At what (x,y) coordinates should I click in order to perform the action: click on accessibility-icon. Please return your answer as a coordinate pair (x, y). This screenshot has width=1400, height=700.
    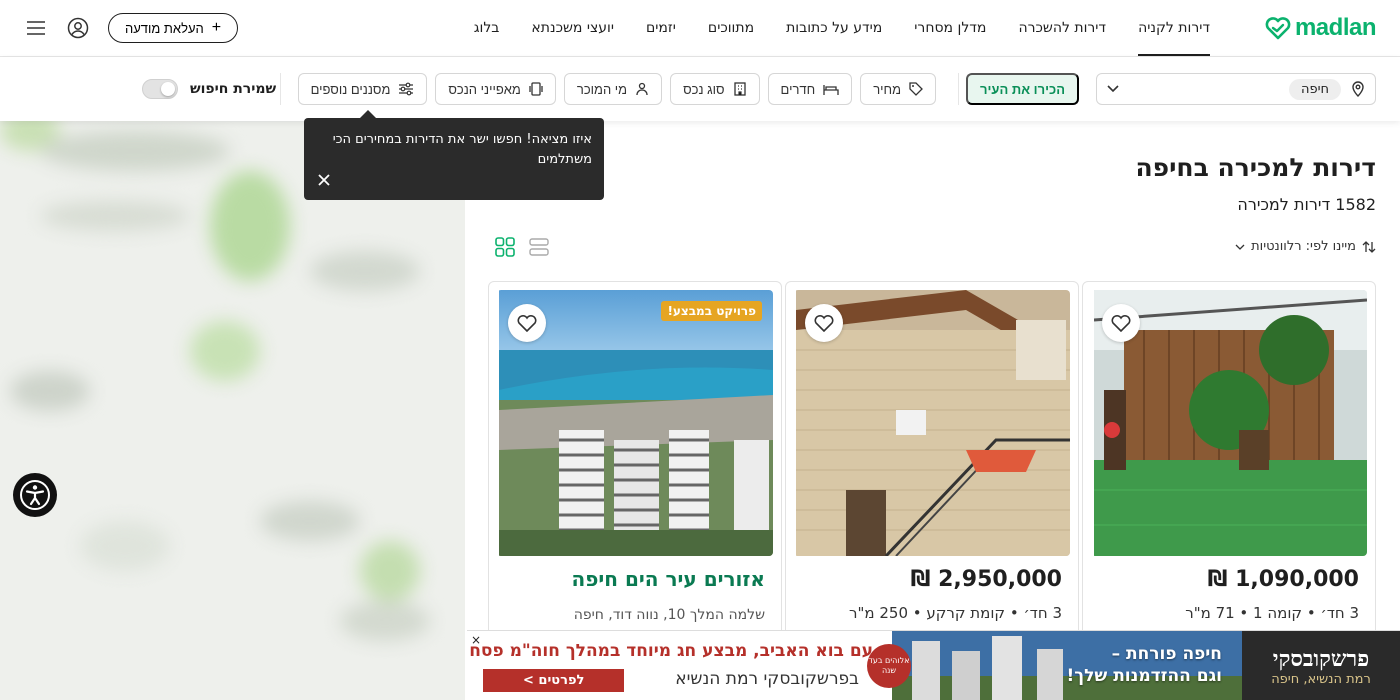
    Looking at the image, I should click on (35, 495).